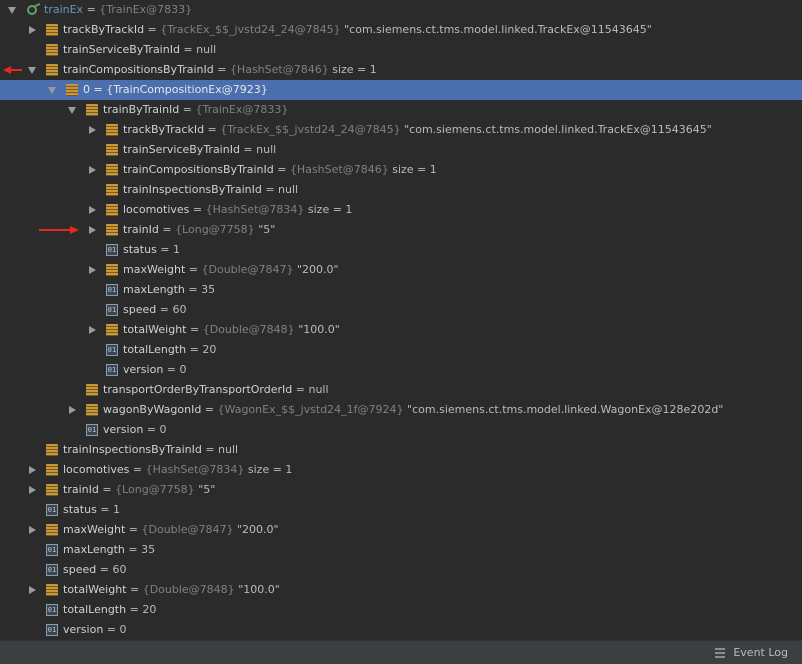 The height and width of the screenshot is (664, 802). I want to click on event-log-button: Event Log, so click(751, 652).